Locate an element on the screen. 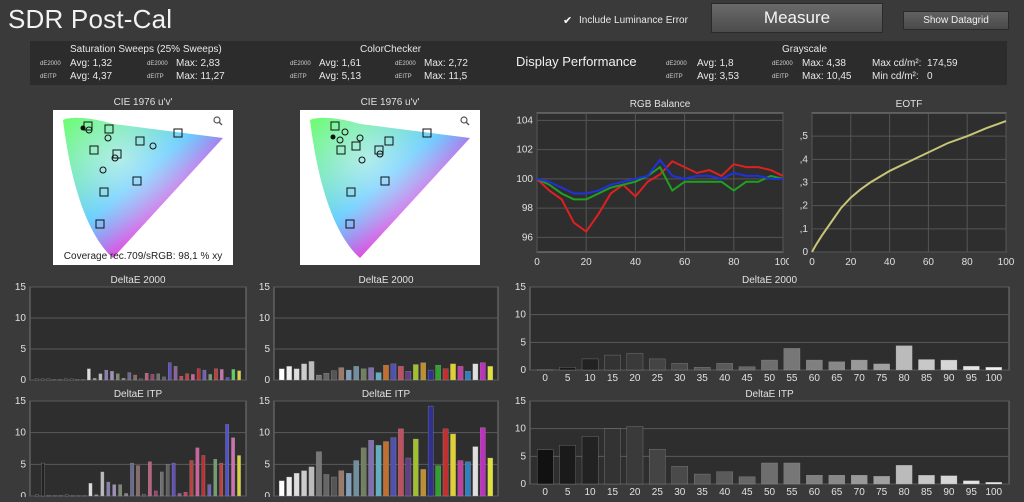 The width and height of the screenshot is (1024, 502). x-tick-label: 75 is located at coordinates (882, 378).